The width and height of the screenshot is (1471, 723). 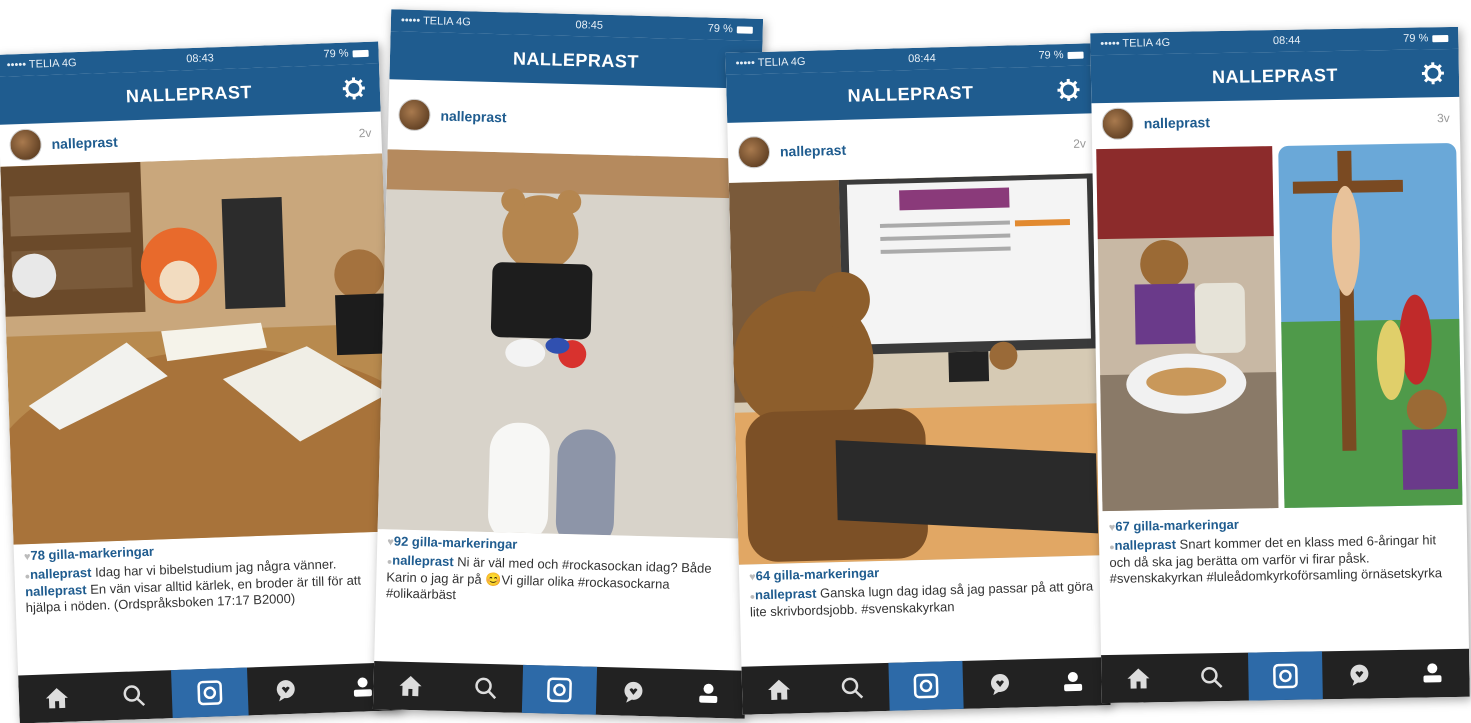 I want to click on comment-username: nalleprast, so click(x=56, y=590).